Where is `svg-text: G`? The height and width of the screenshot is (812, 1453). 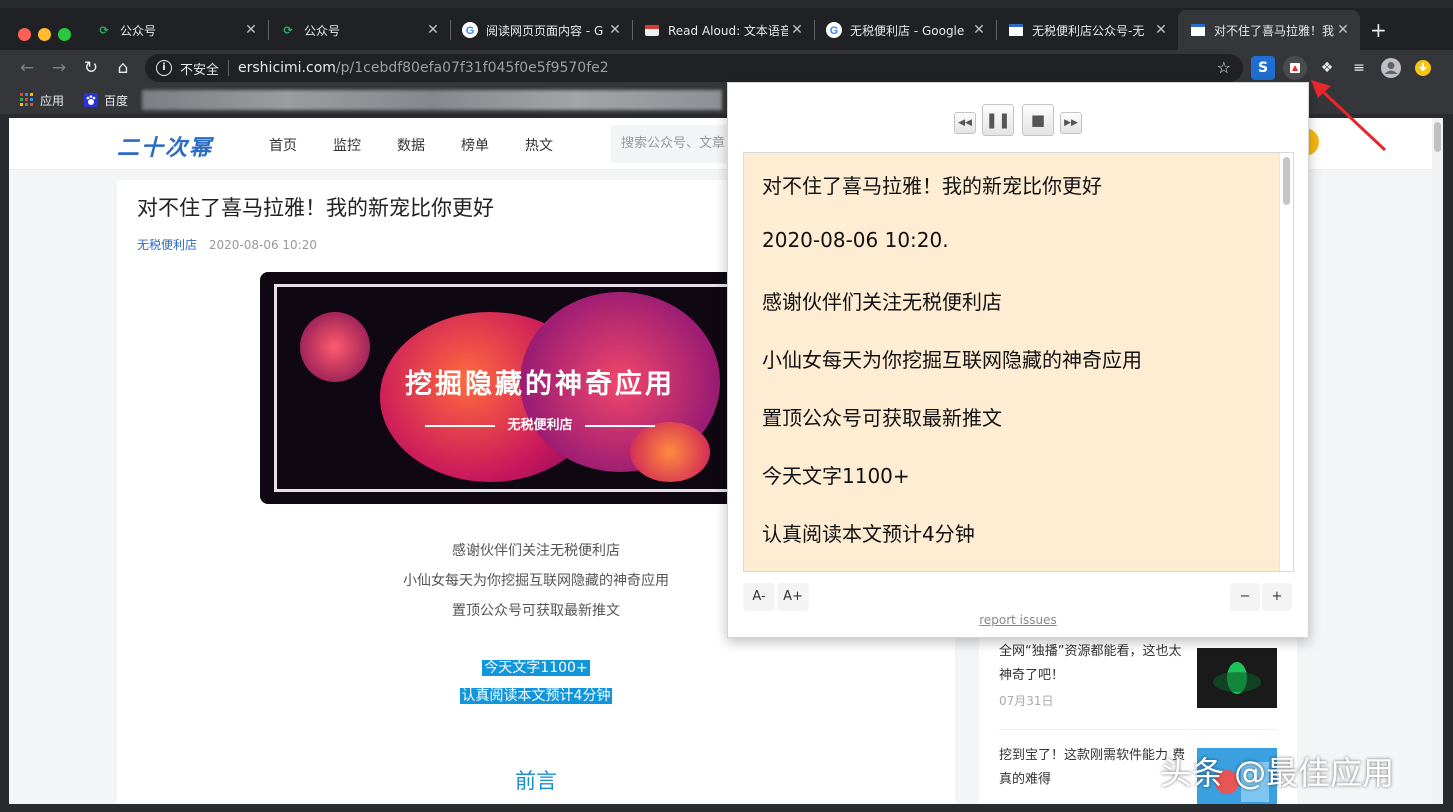
svg-text: G is located at coordinates (470, 31).